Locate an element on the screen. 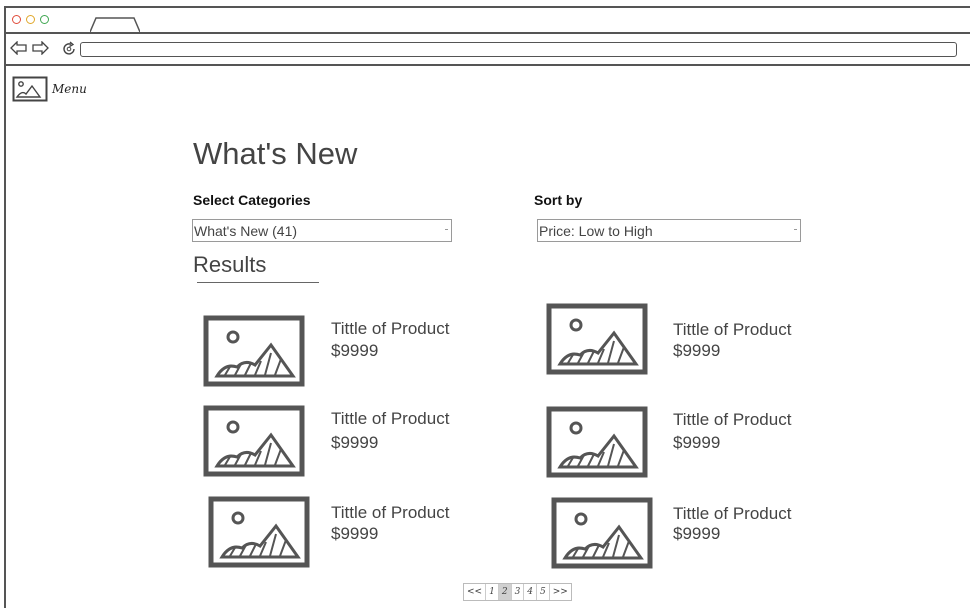  pagination-page: 3 is located at coordinates (518, 592).